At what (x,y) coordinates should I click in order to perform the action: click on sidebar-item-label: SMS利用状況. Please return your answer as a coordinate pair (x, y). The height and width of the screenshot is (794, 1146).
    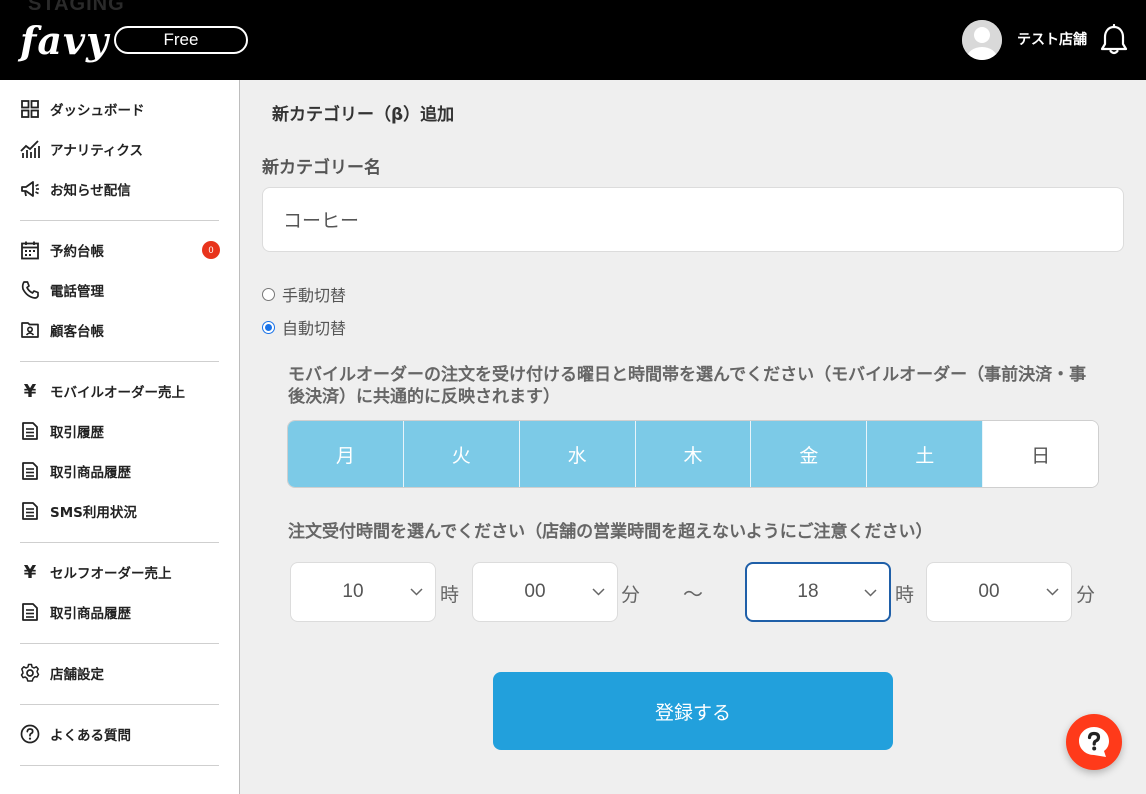
    Looking at the image, I should click on (93, 513).